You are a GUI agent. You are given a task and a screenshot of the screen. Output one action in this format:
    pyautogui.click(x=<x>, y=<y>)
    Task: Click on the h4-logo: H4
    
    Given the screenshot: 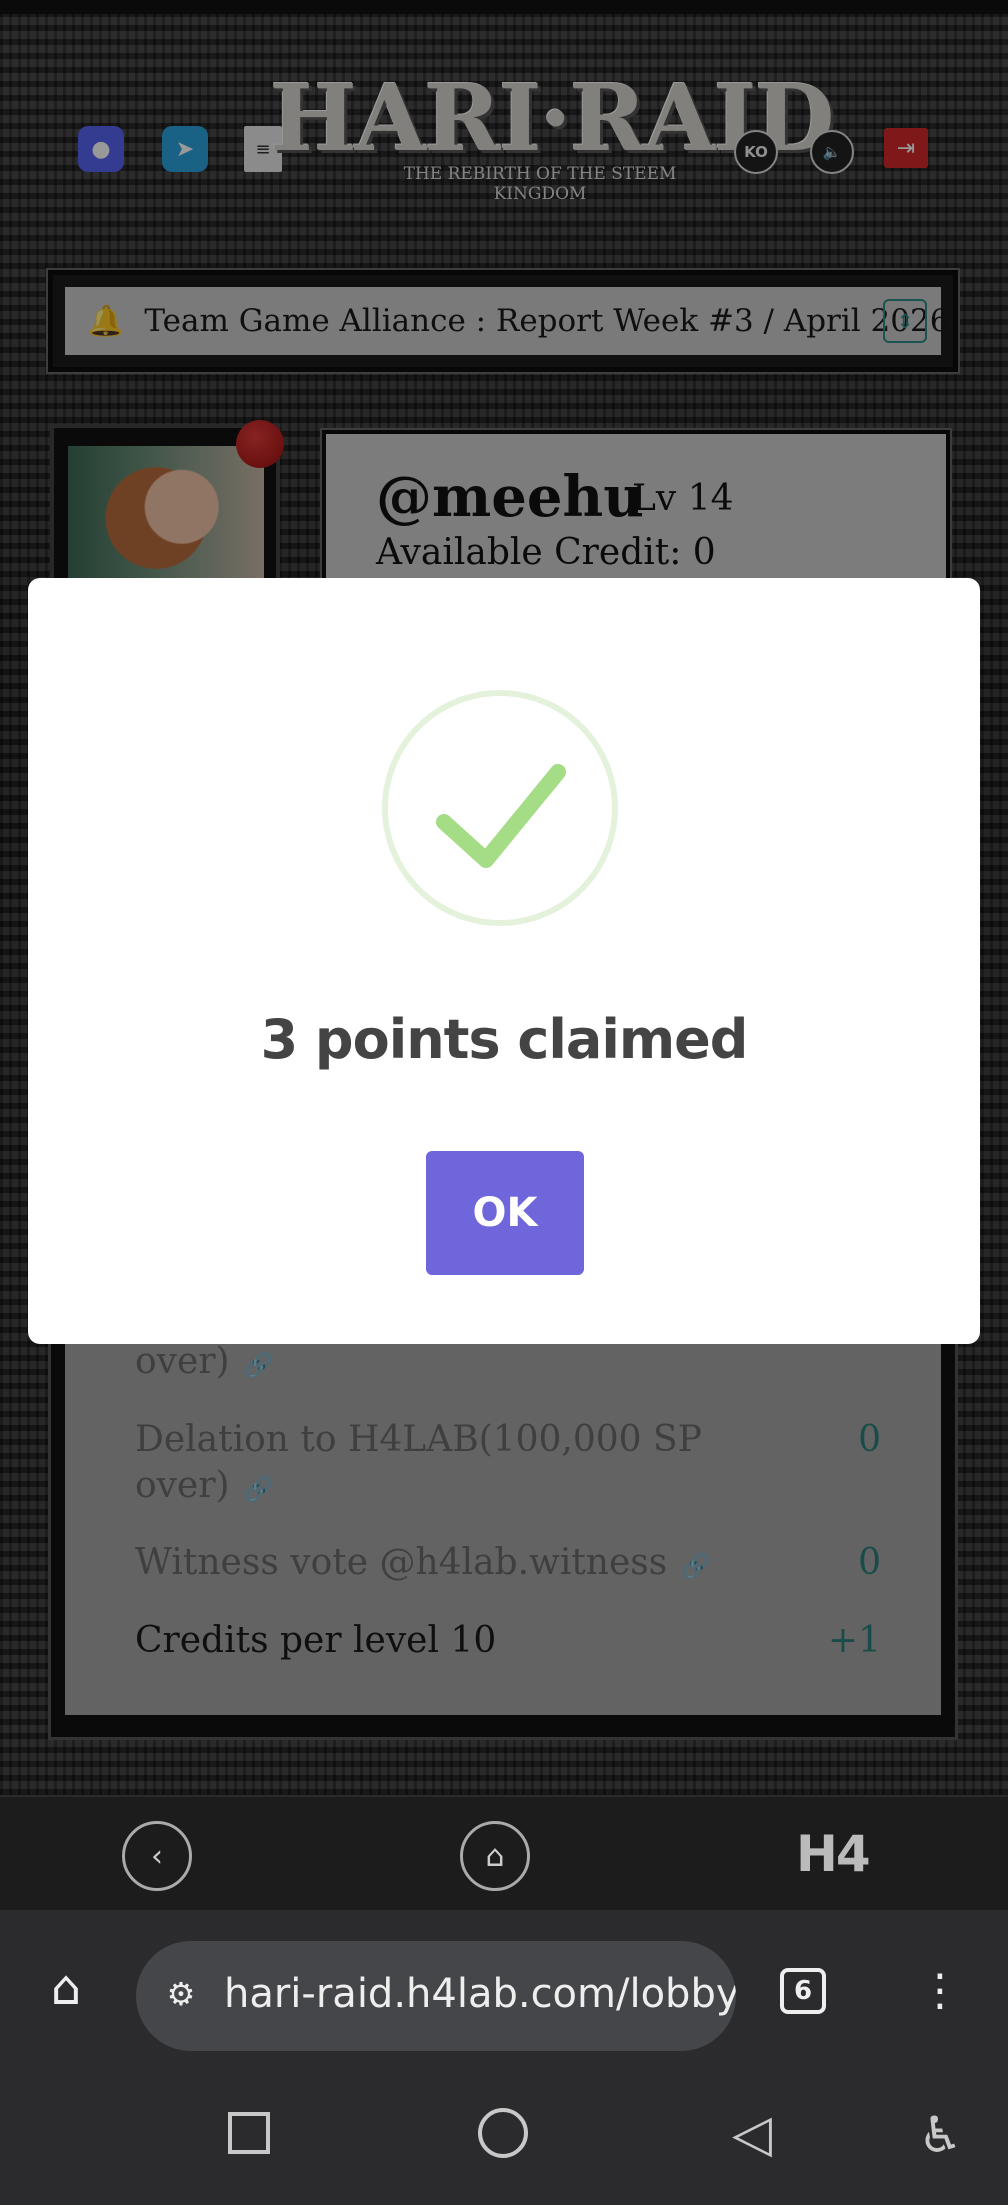 What is the action you would take?
    pyautogui.click(x=833, y=1854)
    